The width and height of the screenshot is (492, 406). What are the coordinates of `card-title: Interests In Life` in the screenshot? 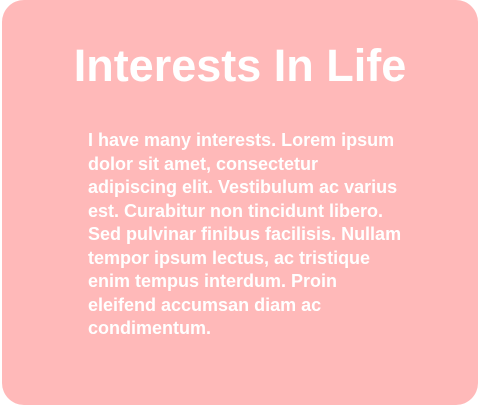 It's located at (240, 65).